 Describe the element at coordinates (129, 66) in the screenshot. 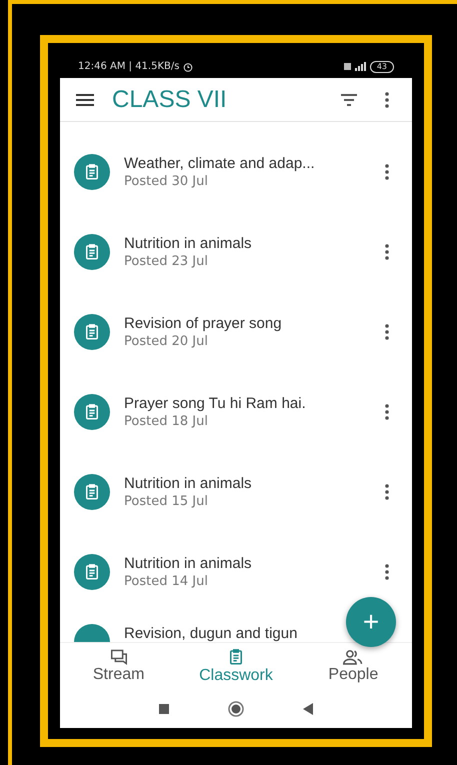

I see `status-time: 12:46 AM | 41.5KB/s` at that location.